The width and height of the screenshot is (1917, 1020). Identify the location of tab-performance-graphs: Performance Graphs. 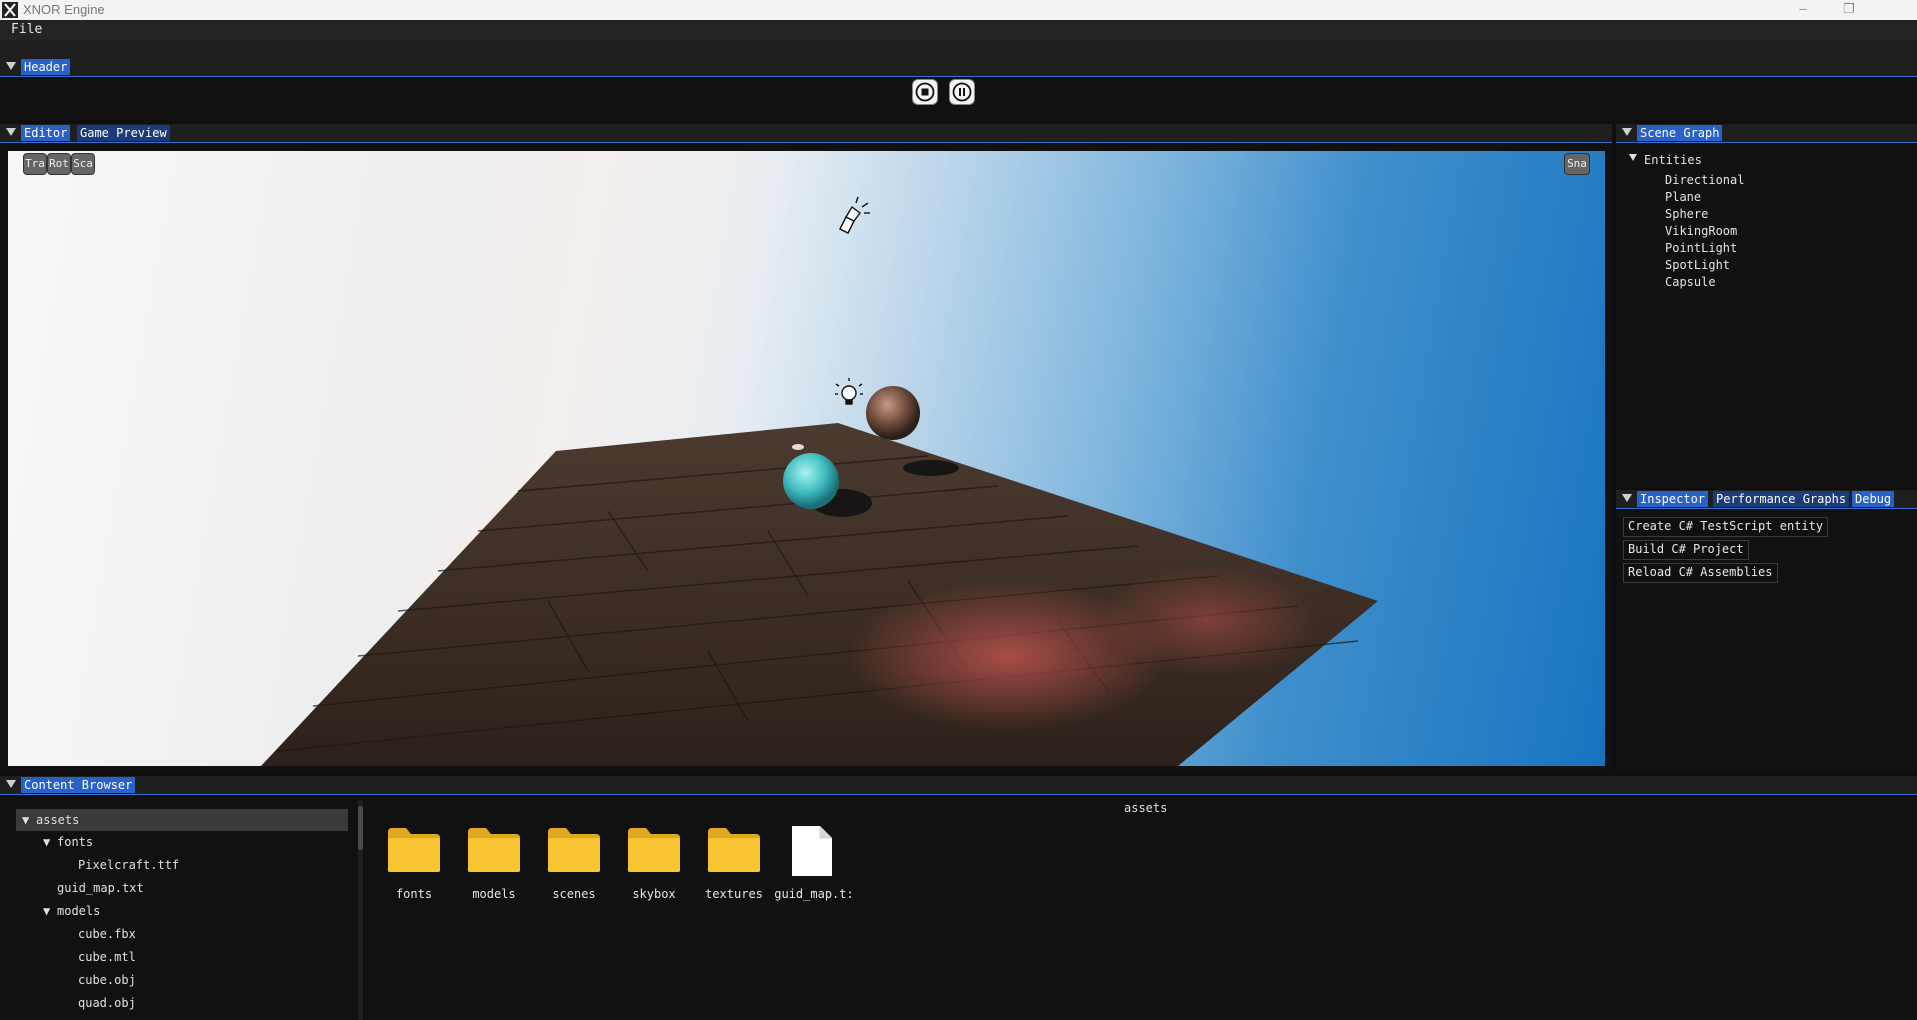
(1781, 499).